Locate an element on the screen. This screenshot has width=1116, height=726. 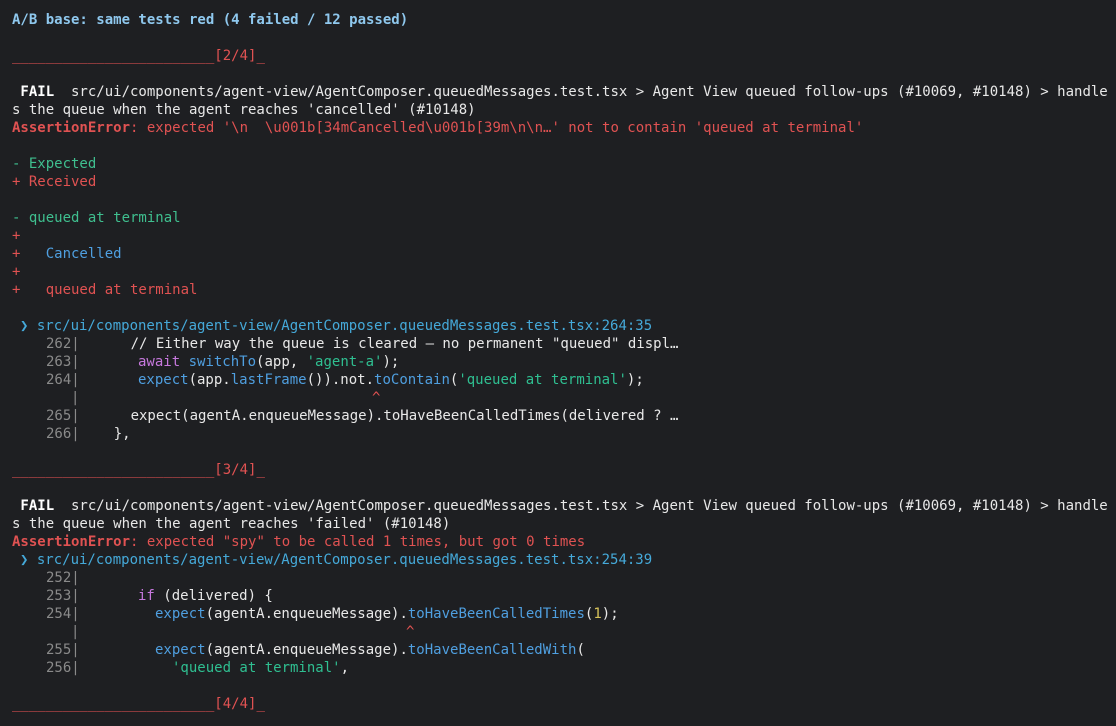
diff-expected-label: - Expected is located at coordinates (54, 164).